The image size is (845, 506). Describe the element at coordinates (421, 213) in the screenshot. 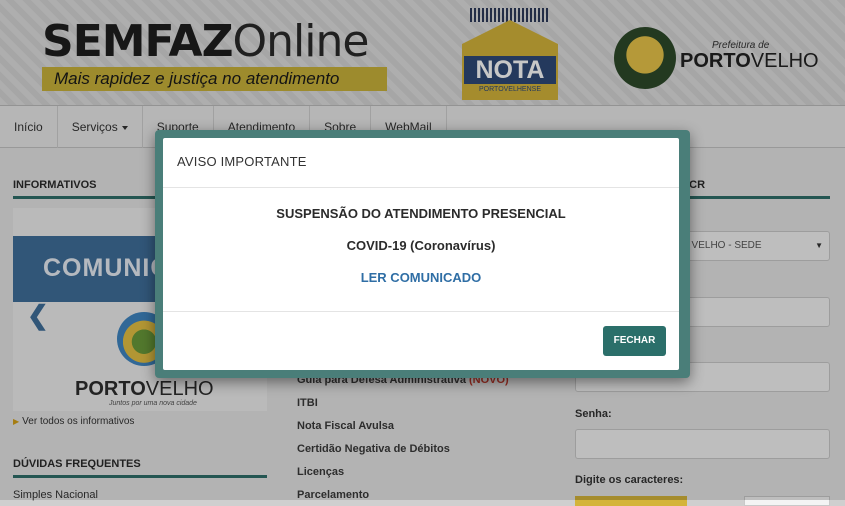

I see `modal-headline: SUSPENSÃO DO ATENDIMENTO PRESENCIAL` at that location.